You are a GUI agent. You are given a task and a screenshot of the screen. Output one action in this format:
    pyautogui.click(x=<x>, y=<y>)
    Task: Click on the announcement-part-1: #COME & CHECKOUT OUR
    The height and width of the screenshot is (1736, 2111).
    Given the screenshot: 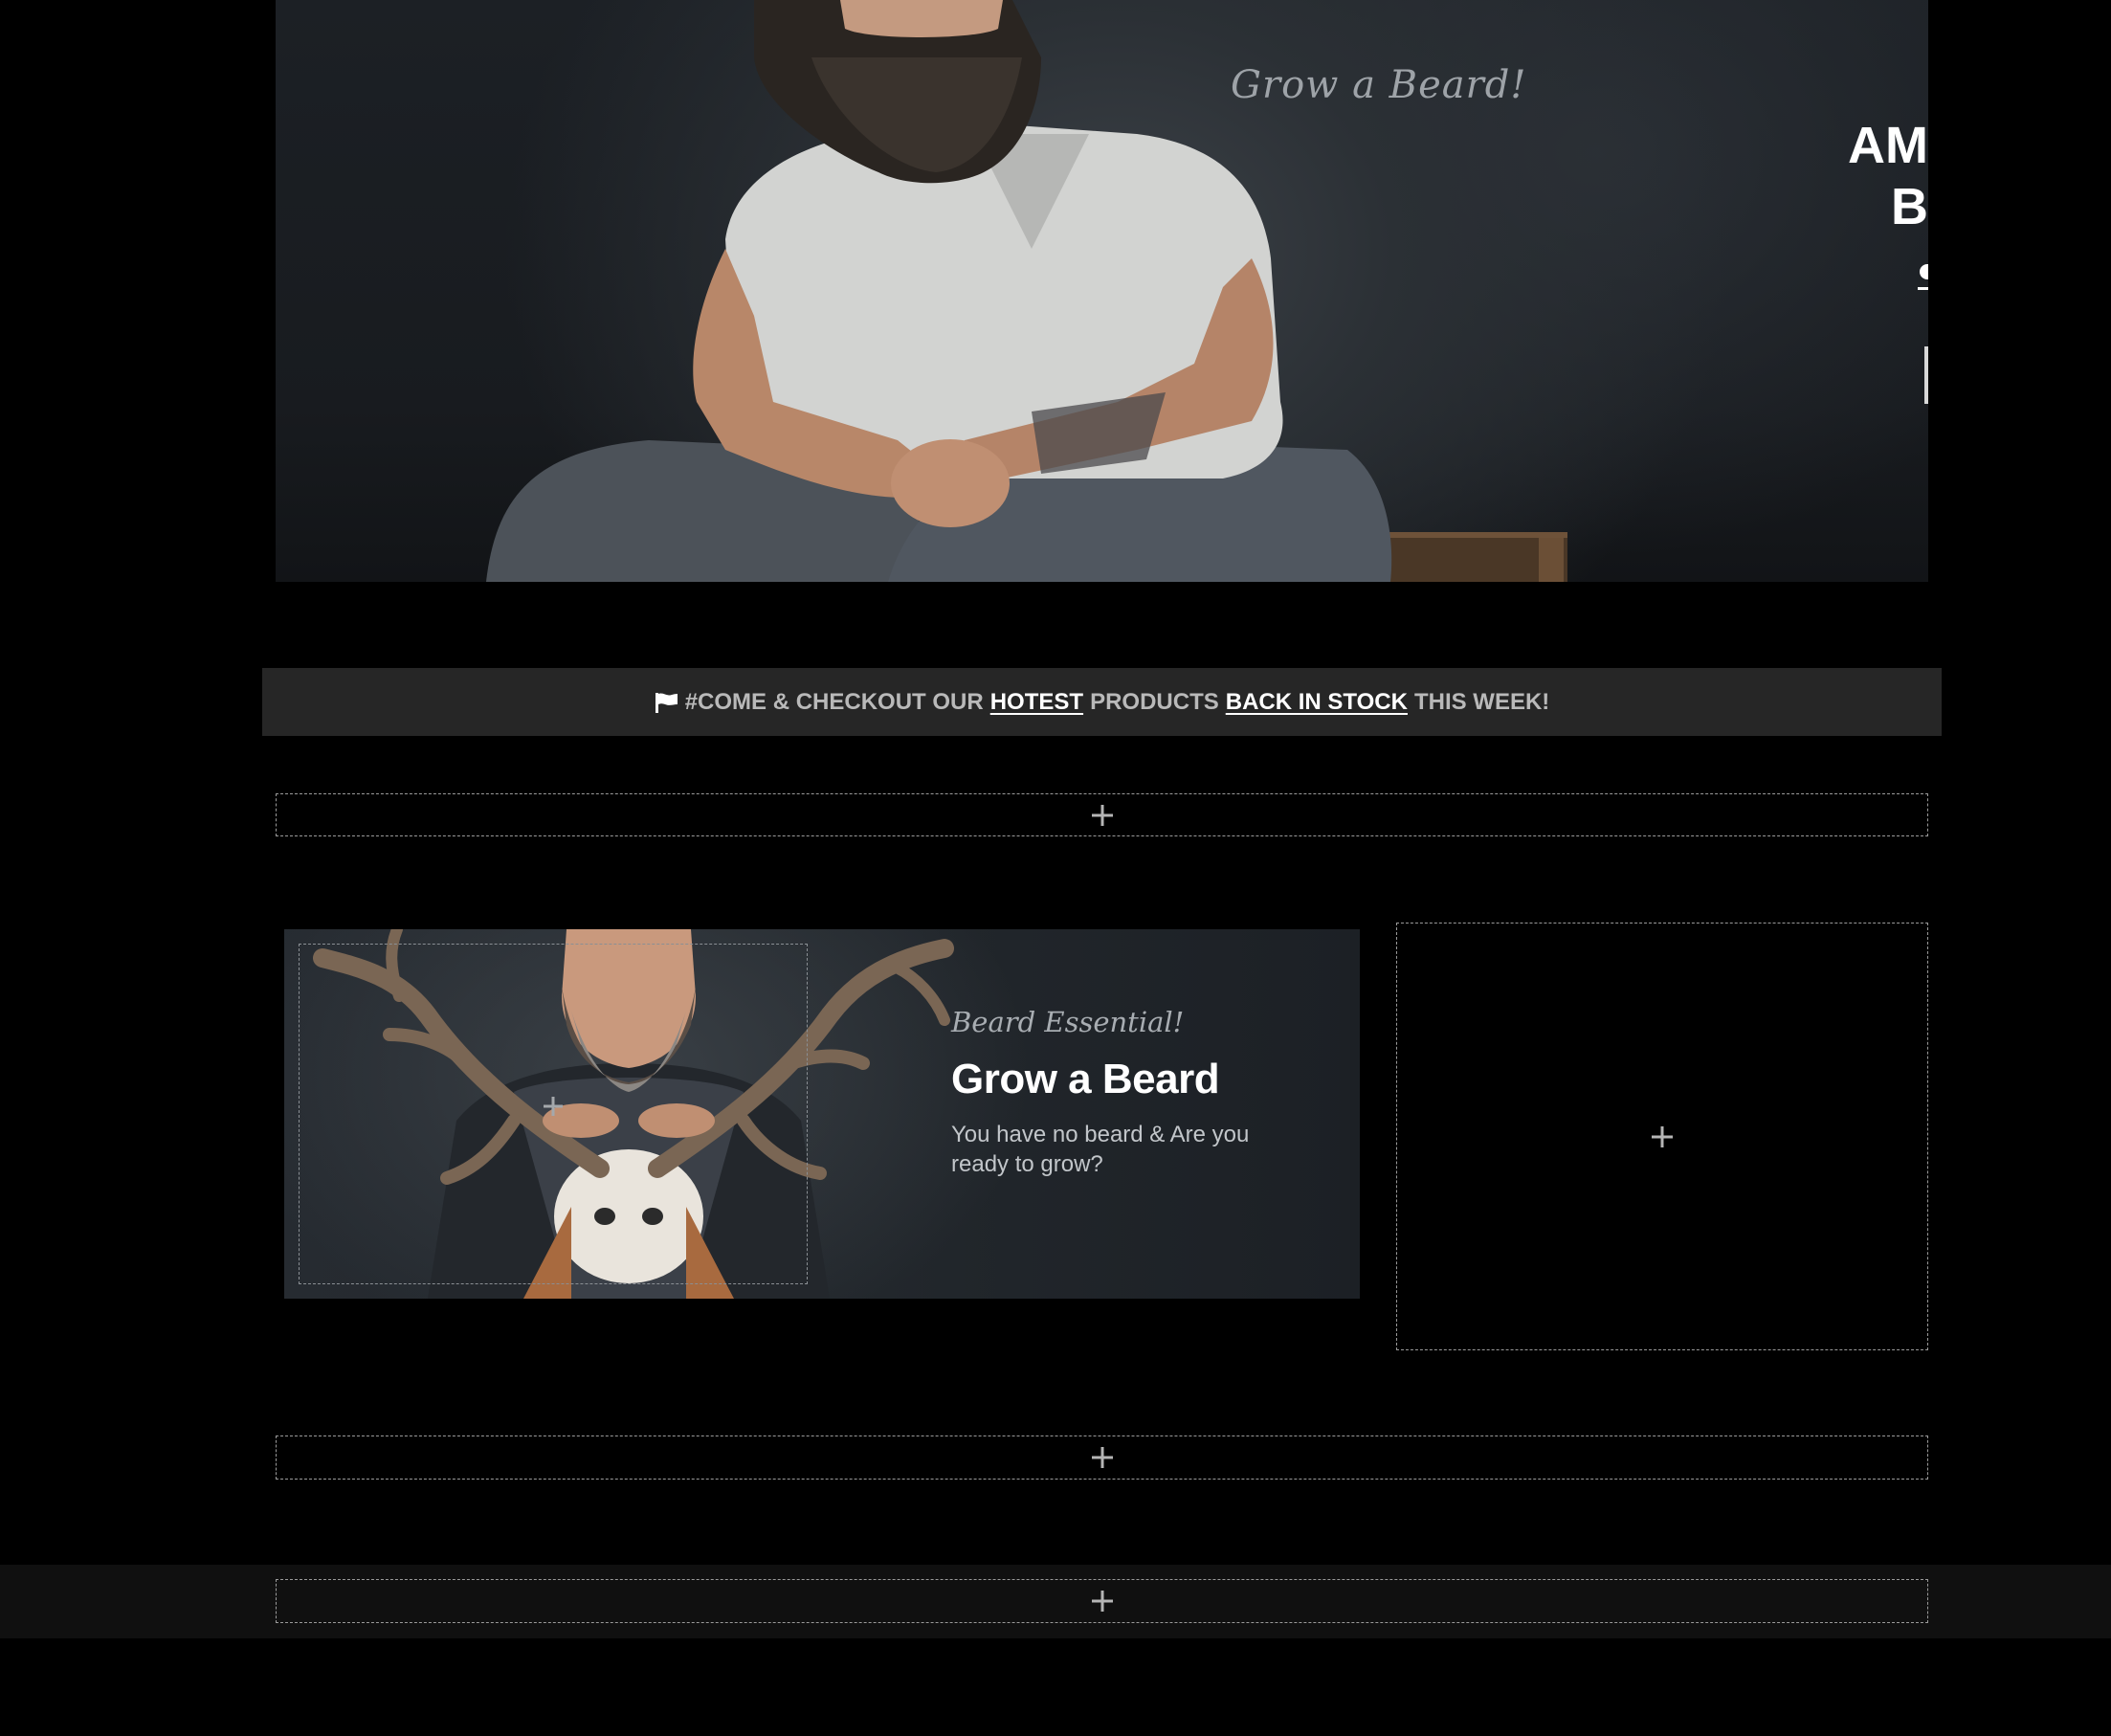 What is the action you would take?
    pyautogui.click(x=834, y=701)
    